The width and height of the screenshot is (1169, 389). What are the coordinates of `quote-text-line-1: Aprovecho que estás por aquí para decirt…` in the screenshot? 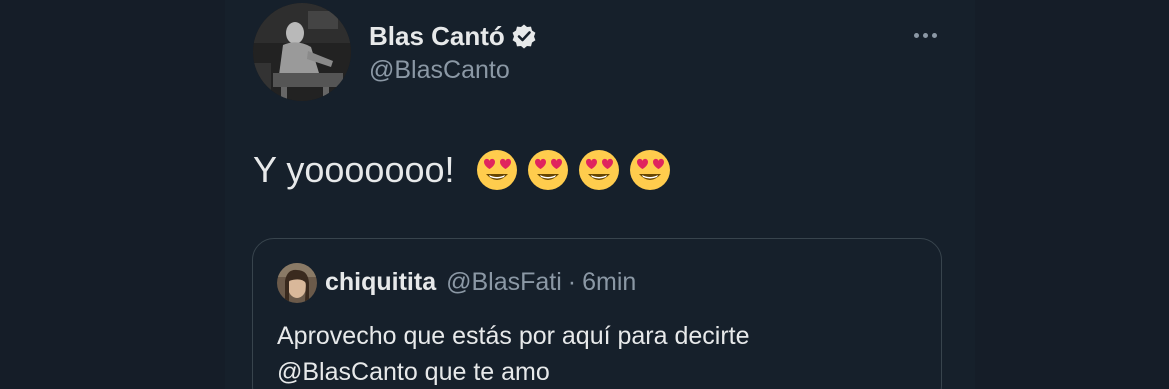 It's located at (513, 336).